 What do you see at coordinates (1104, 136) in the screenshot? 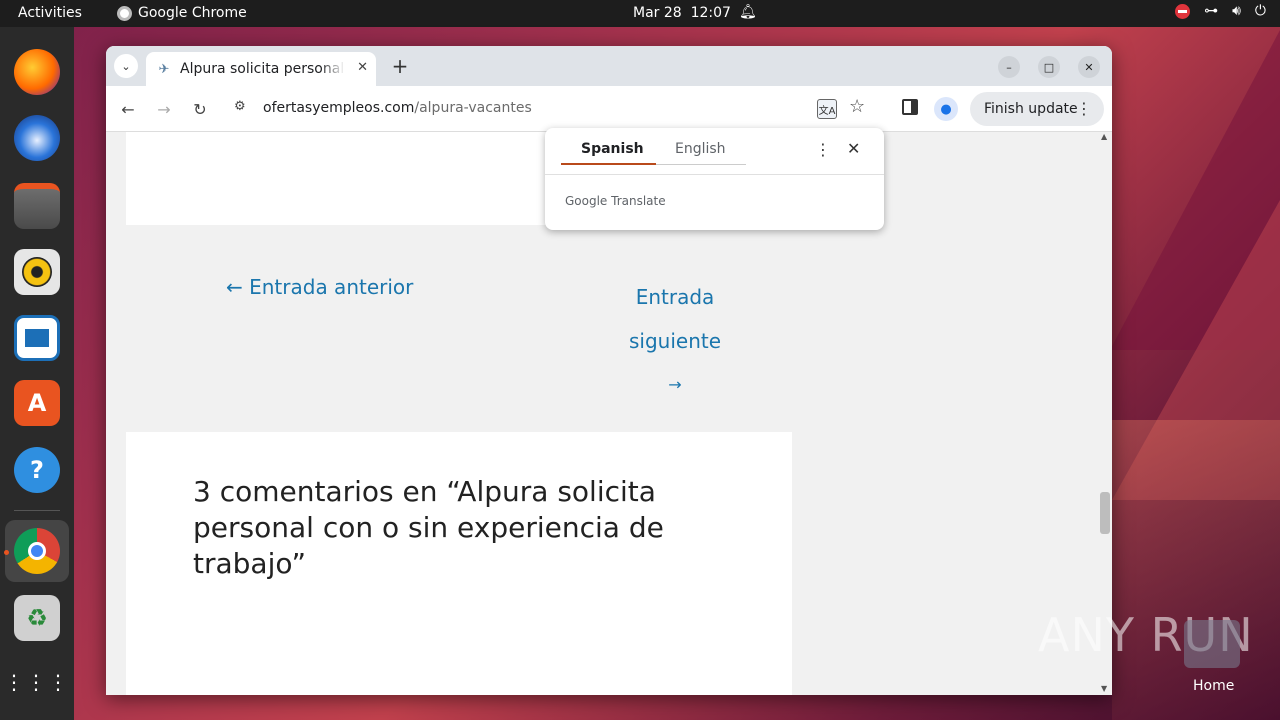
I see `scroll-up-arrow-icon: ▲` at bounding box center [1104, 136].